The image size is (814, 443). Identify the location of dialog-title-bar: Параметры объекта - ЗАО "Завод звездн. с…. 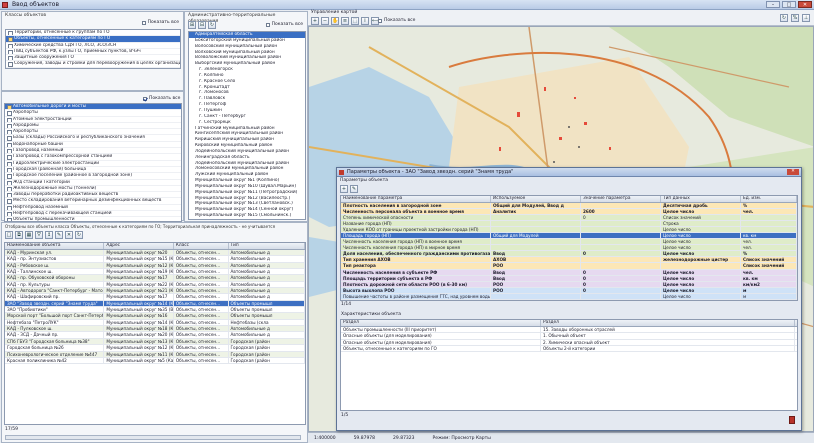
(569, 172).